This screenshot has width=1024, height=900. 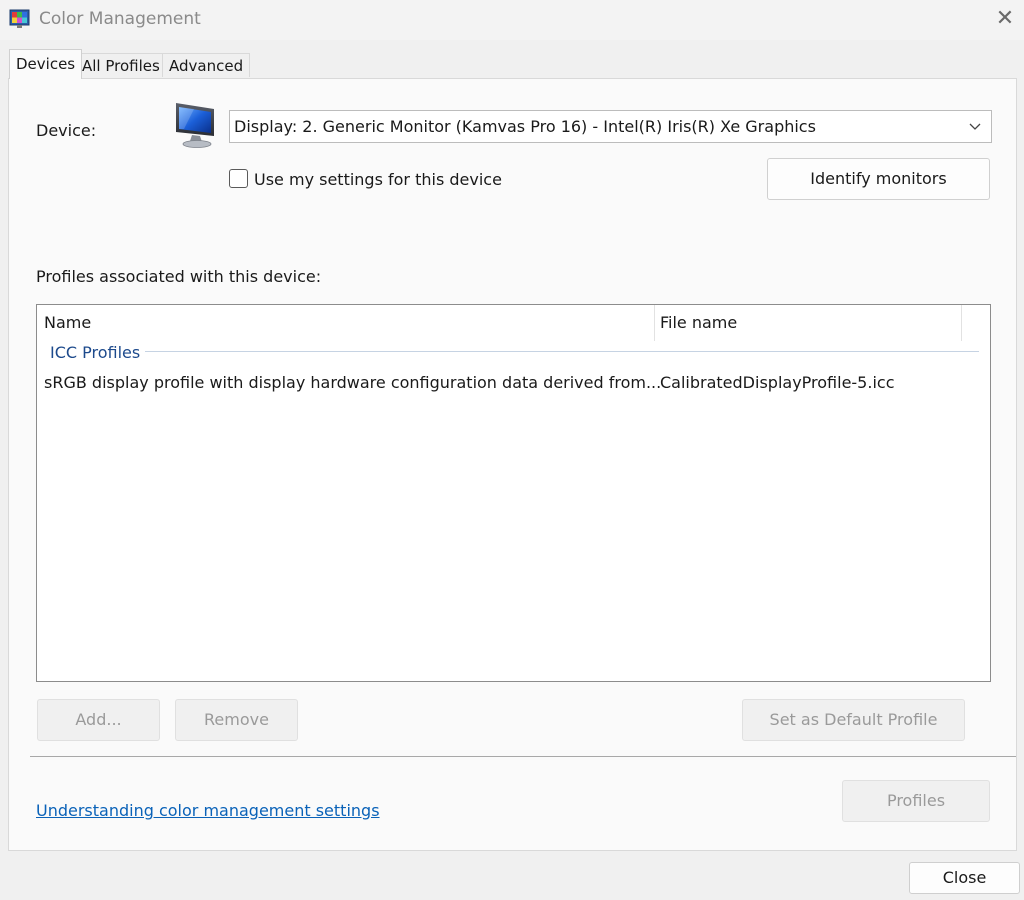 What do you see at coordinates (19, 18) in the screenshot?
I see `color-management-app-icon` at bounding box center [19, 18].